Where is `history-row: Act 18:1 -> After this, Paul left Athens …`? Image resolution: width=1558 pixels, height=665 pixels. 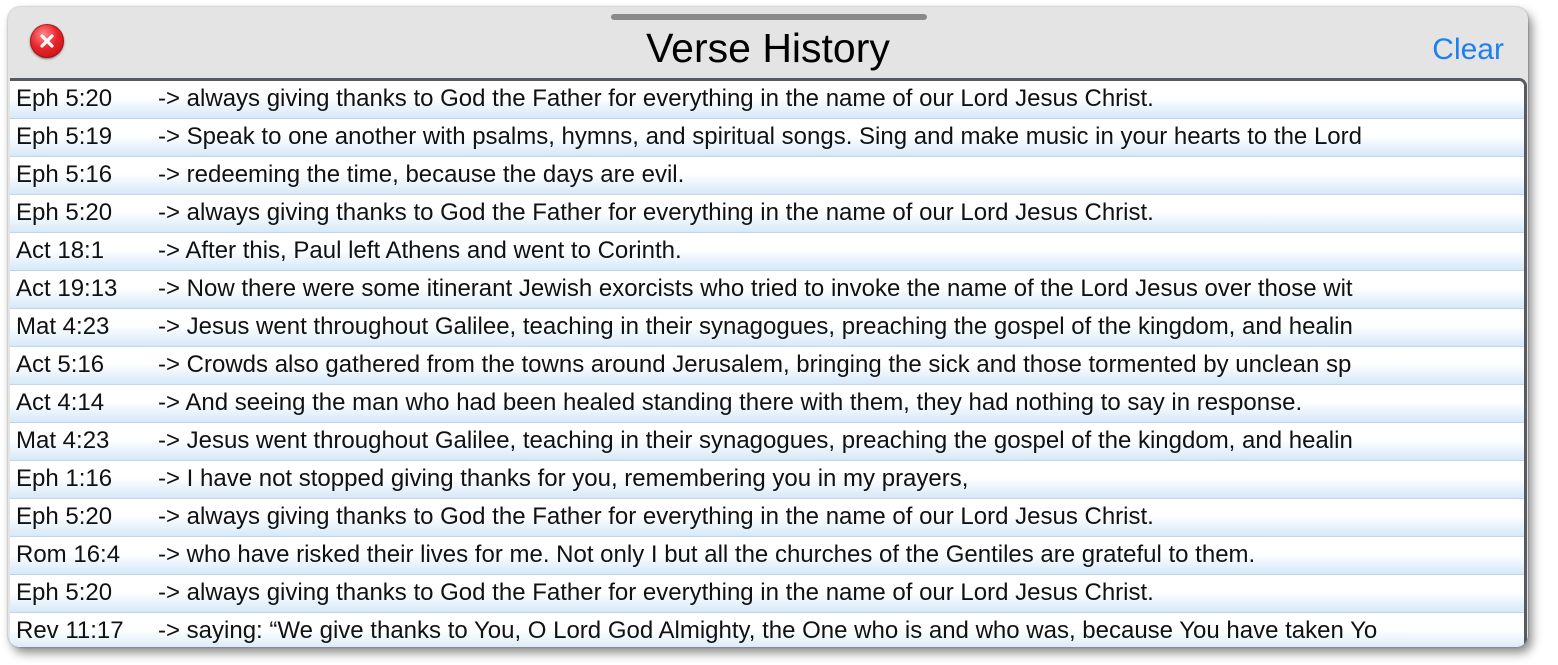
history-row: Act 18:1 -> After this, Paul left Athens … is located at coordinates (767, 252).